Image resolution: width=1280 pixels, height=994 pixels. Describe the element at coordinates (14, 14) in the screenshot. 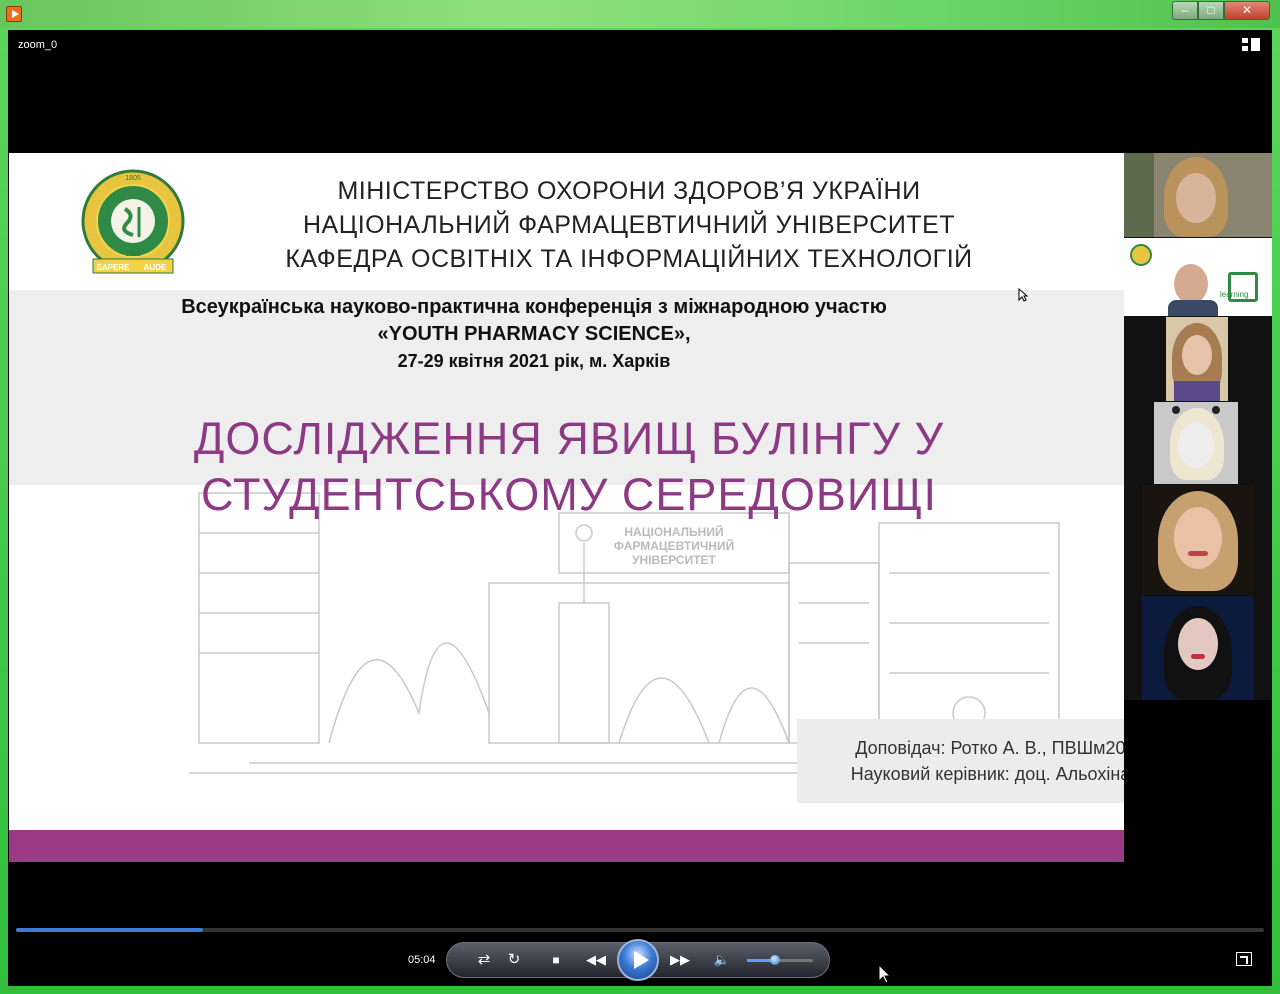

I see `media-player-app-icon` at that location.